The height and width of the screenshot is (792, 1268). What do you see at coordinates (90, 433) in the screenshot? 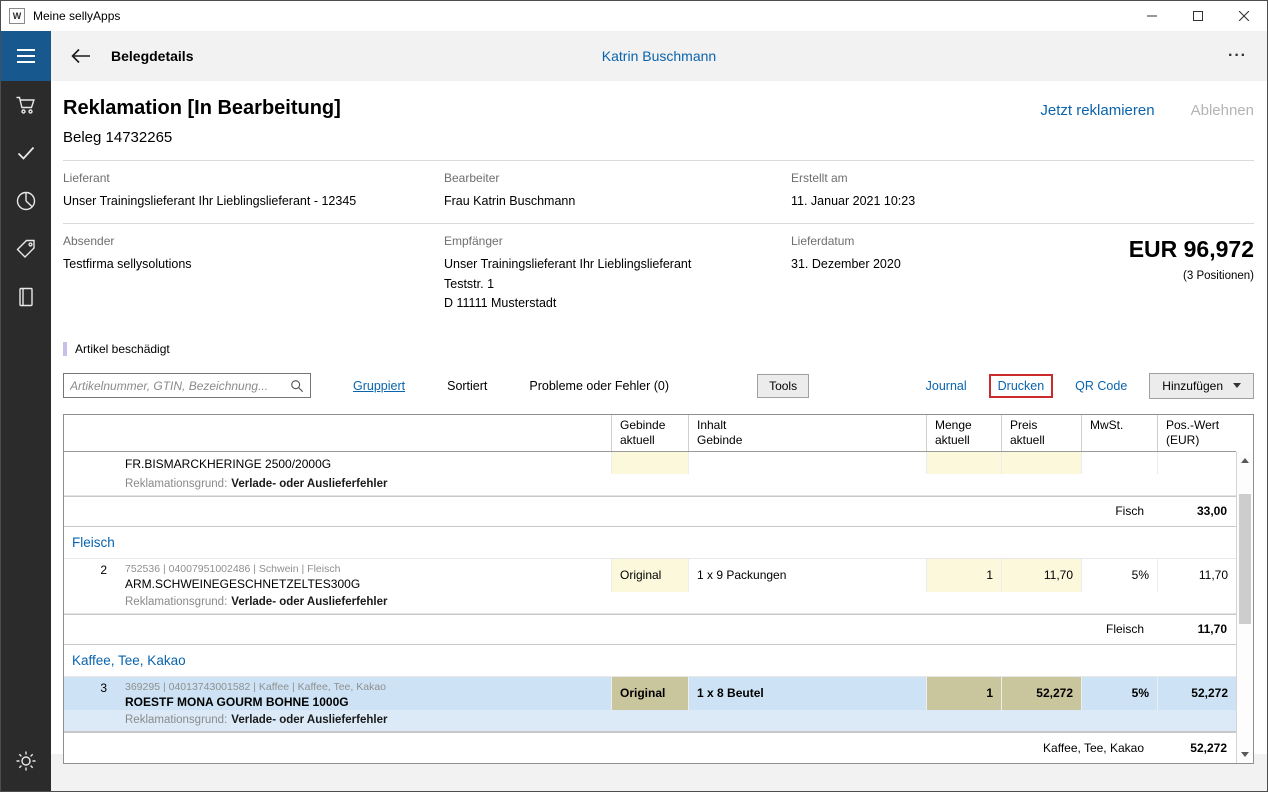
I see `col-number` at bounding box center [90, 433].